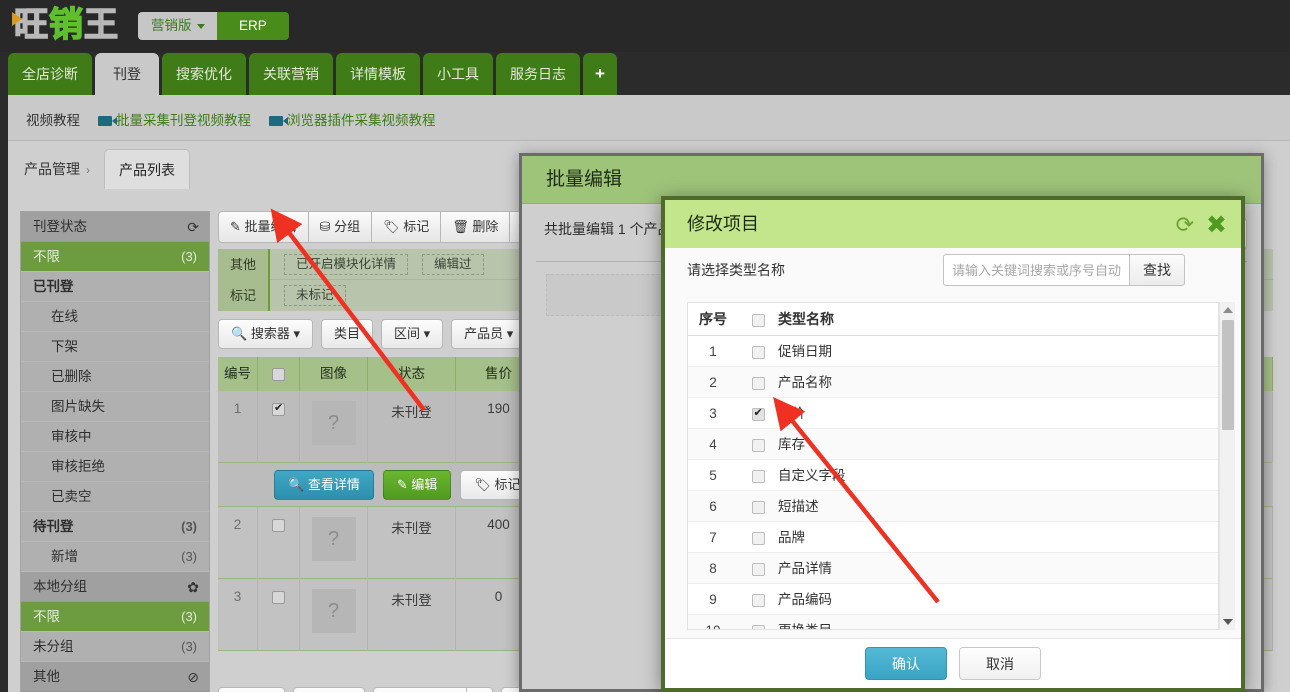 The image size is (1290, 692). I want to click on gear-icon: ✿, so click(193, 587).